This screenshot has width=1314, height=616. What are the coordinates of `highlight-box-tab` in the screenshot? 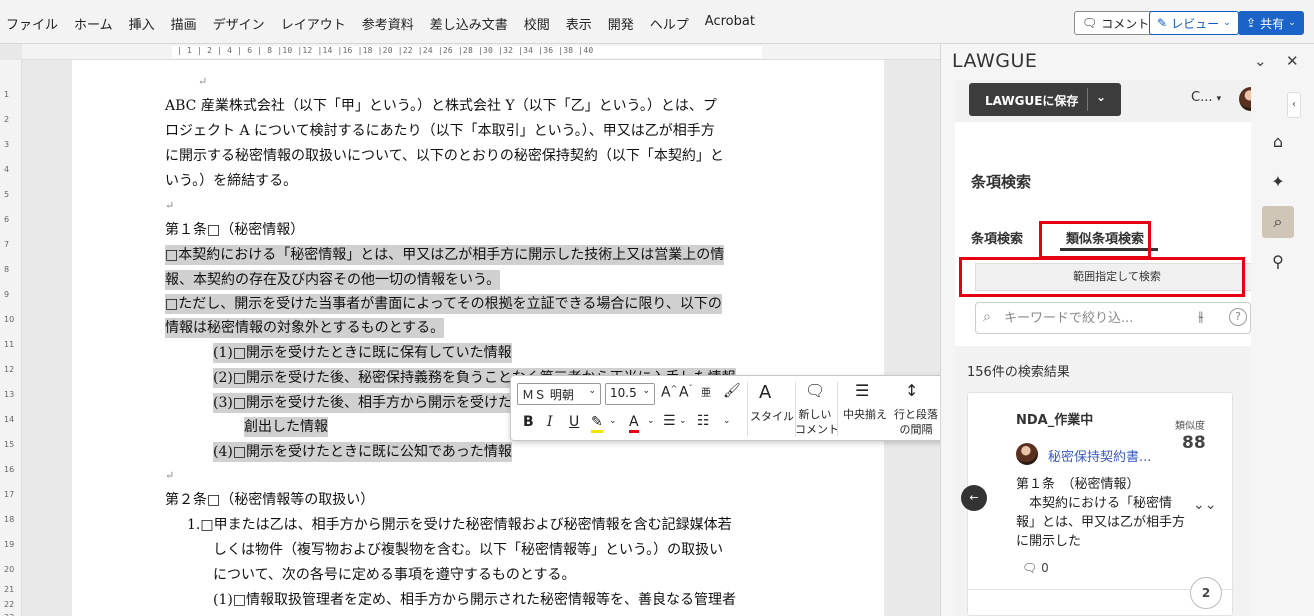 It's located at (1095, 240).